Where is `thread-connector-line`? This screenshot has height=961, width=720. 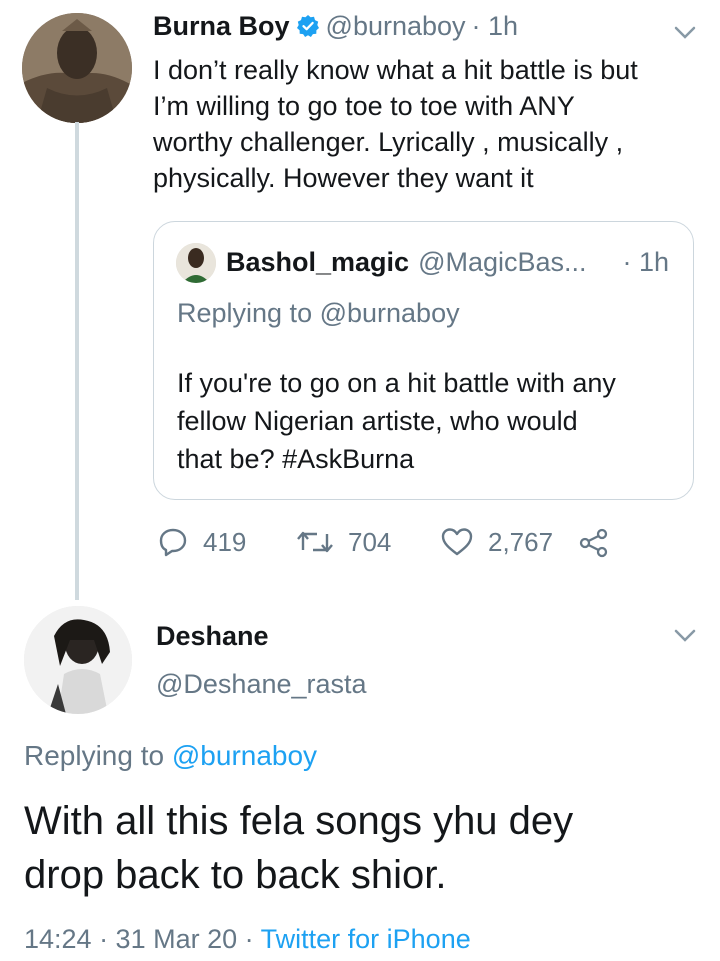 thread-connector-line is located at coordinates (77, 361).